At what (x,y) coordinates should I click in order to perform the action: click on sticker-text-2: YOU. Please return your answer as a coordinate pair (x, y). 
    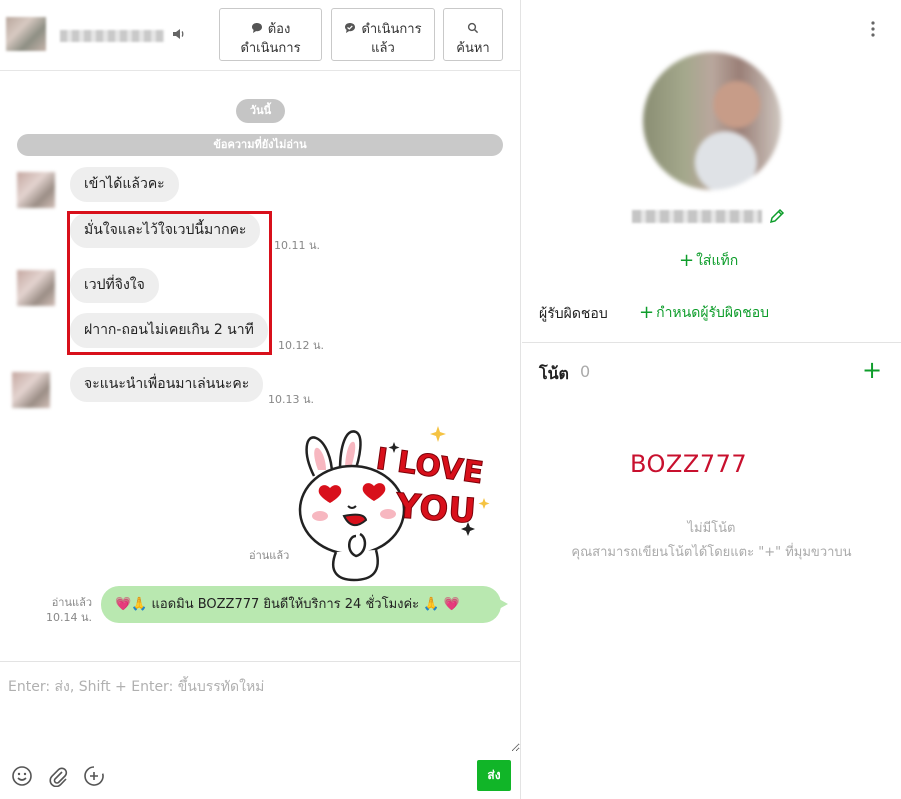
    Looking at the image, I should click on (436, 509).